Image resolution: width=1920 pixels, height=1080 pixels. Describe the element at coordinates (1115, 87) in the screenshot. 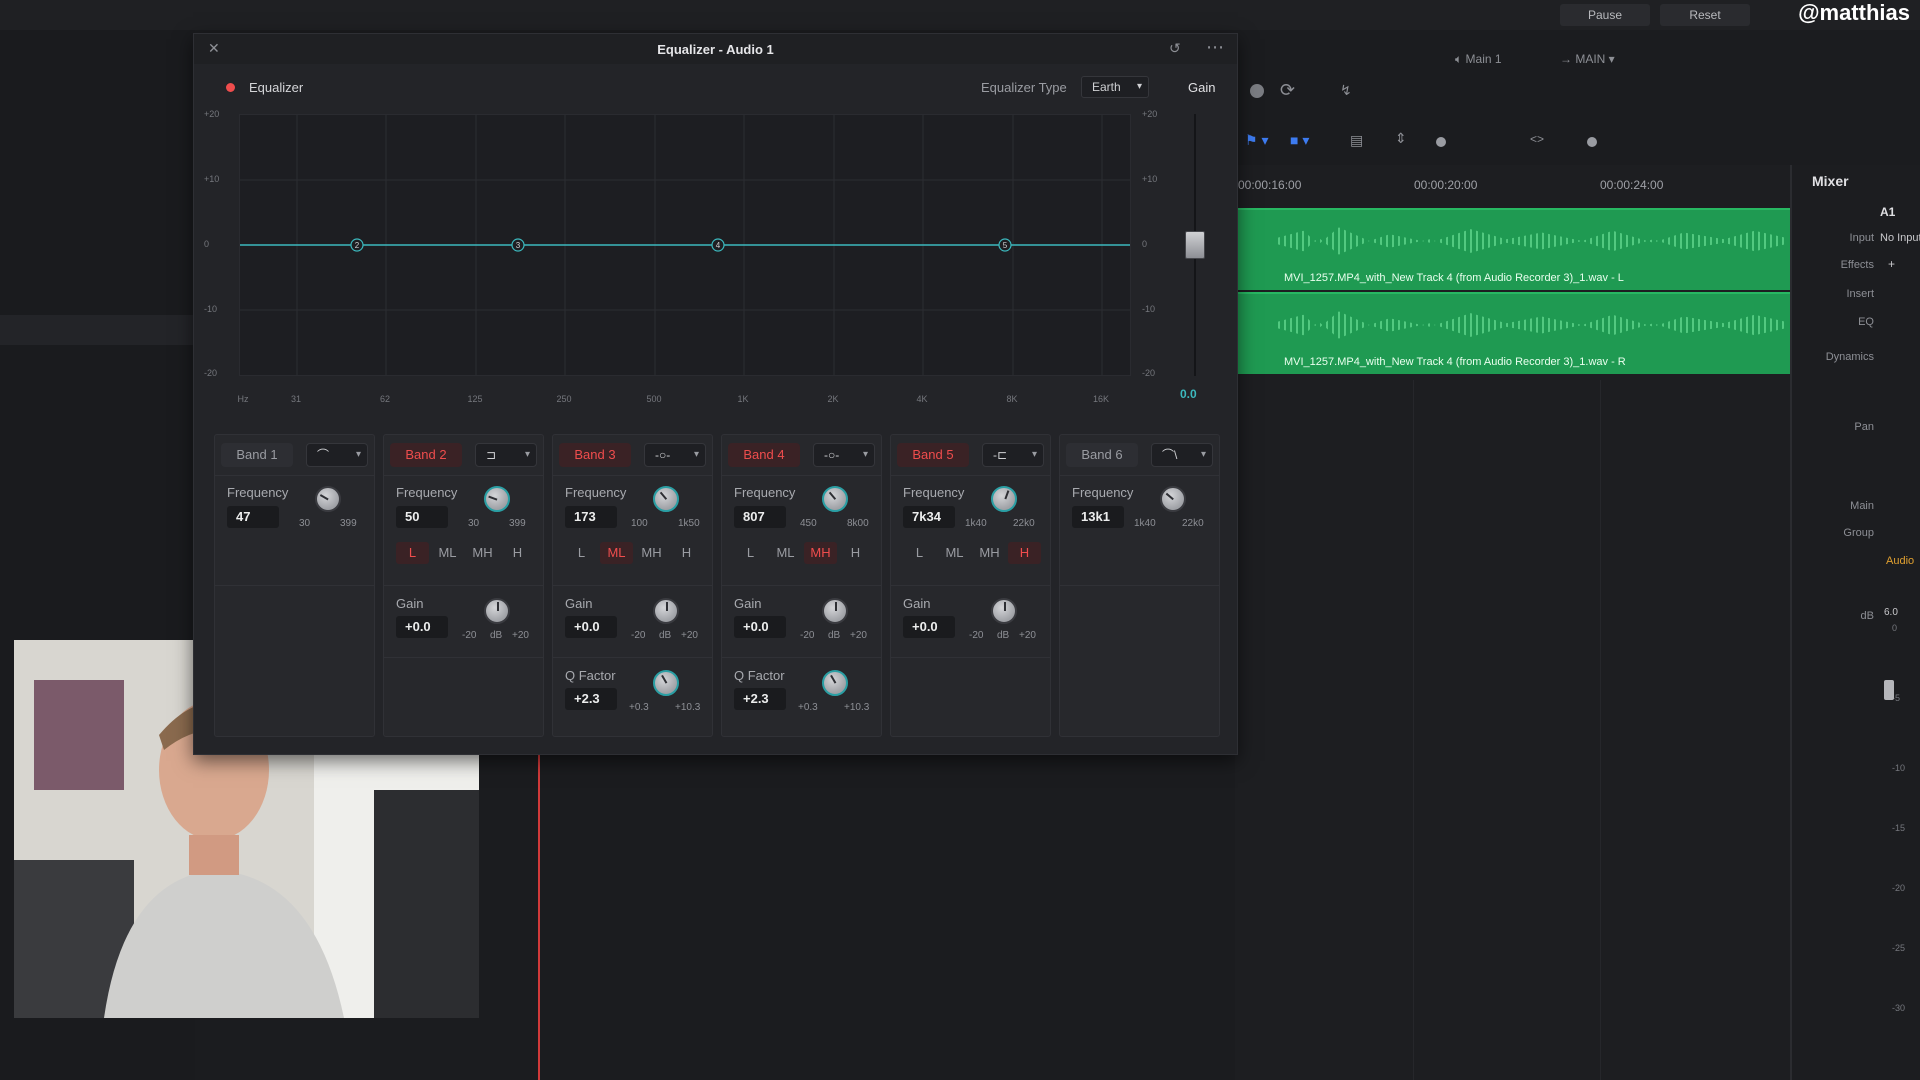

I see `eq-type-select: Earth ▾` at that location.